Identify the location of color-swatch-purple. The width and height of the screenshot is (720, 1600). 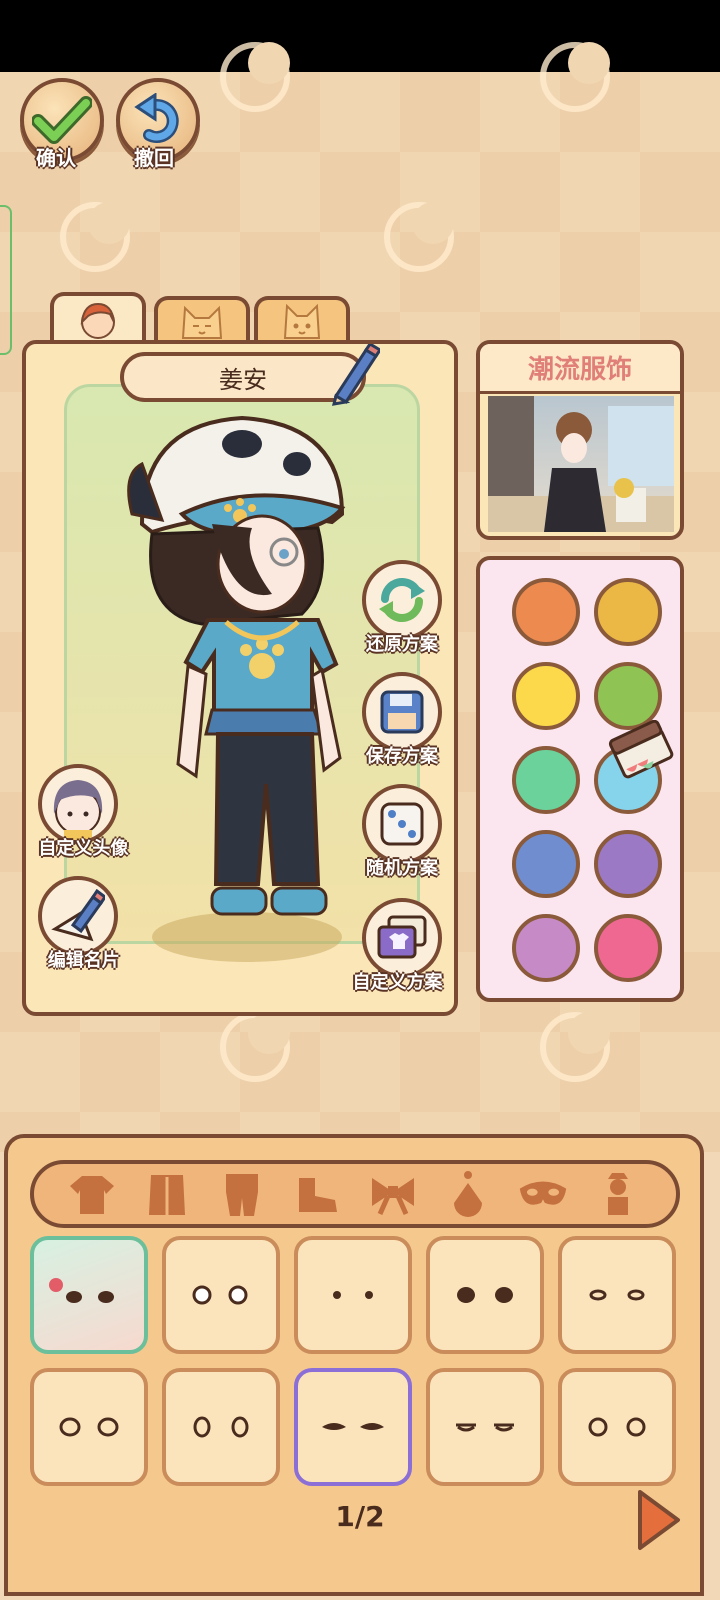
(628, 864).